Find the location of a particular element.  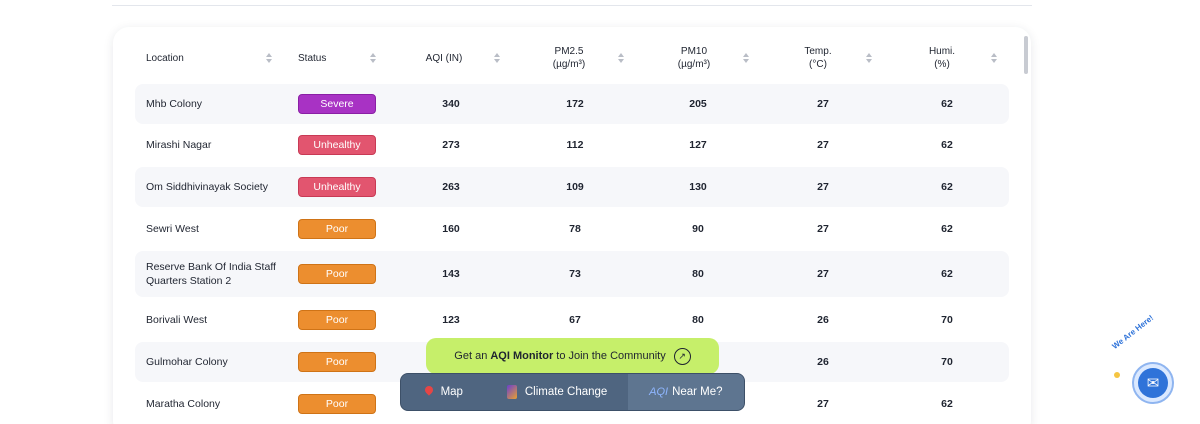

pm25-value: 78 is located at coordinates (575, 229).